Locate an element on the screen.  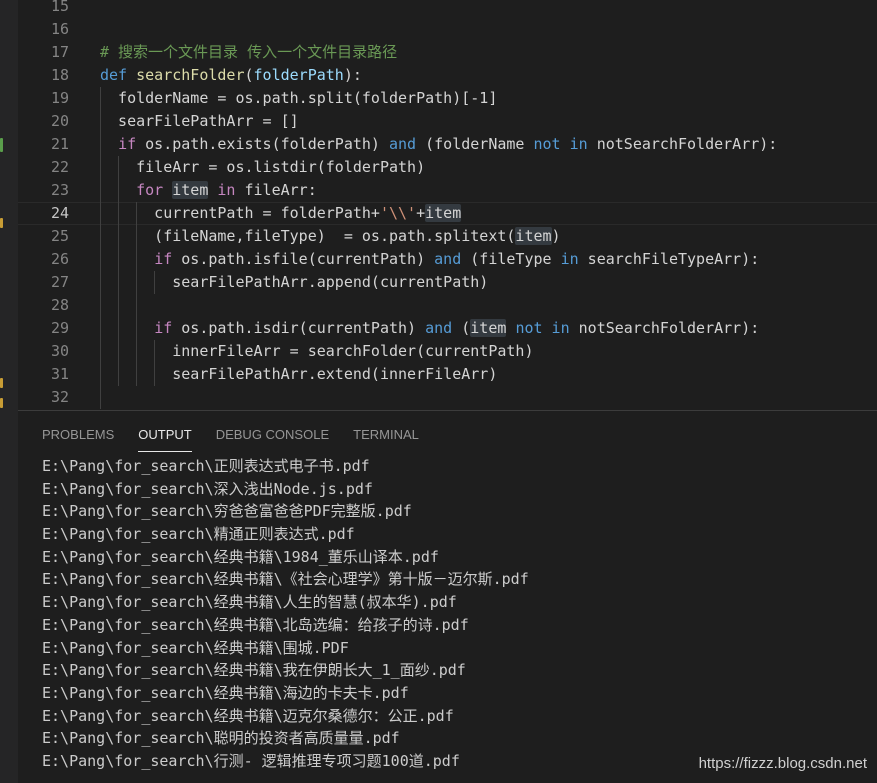
line-number: 26 is located at coordinates (59, 259).